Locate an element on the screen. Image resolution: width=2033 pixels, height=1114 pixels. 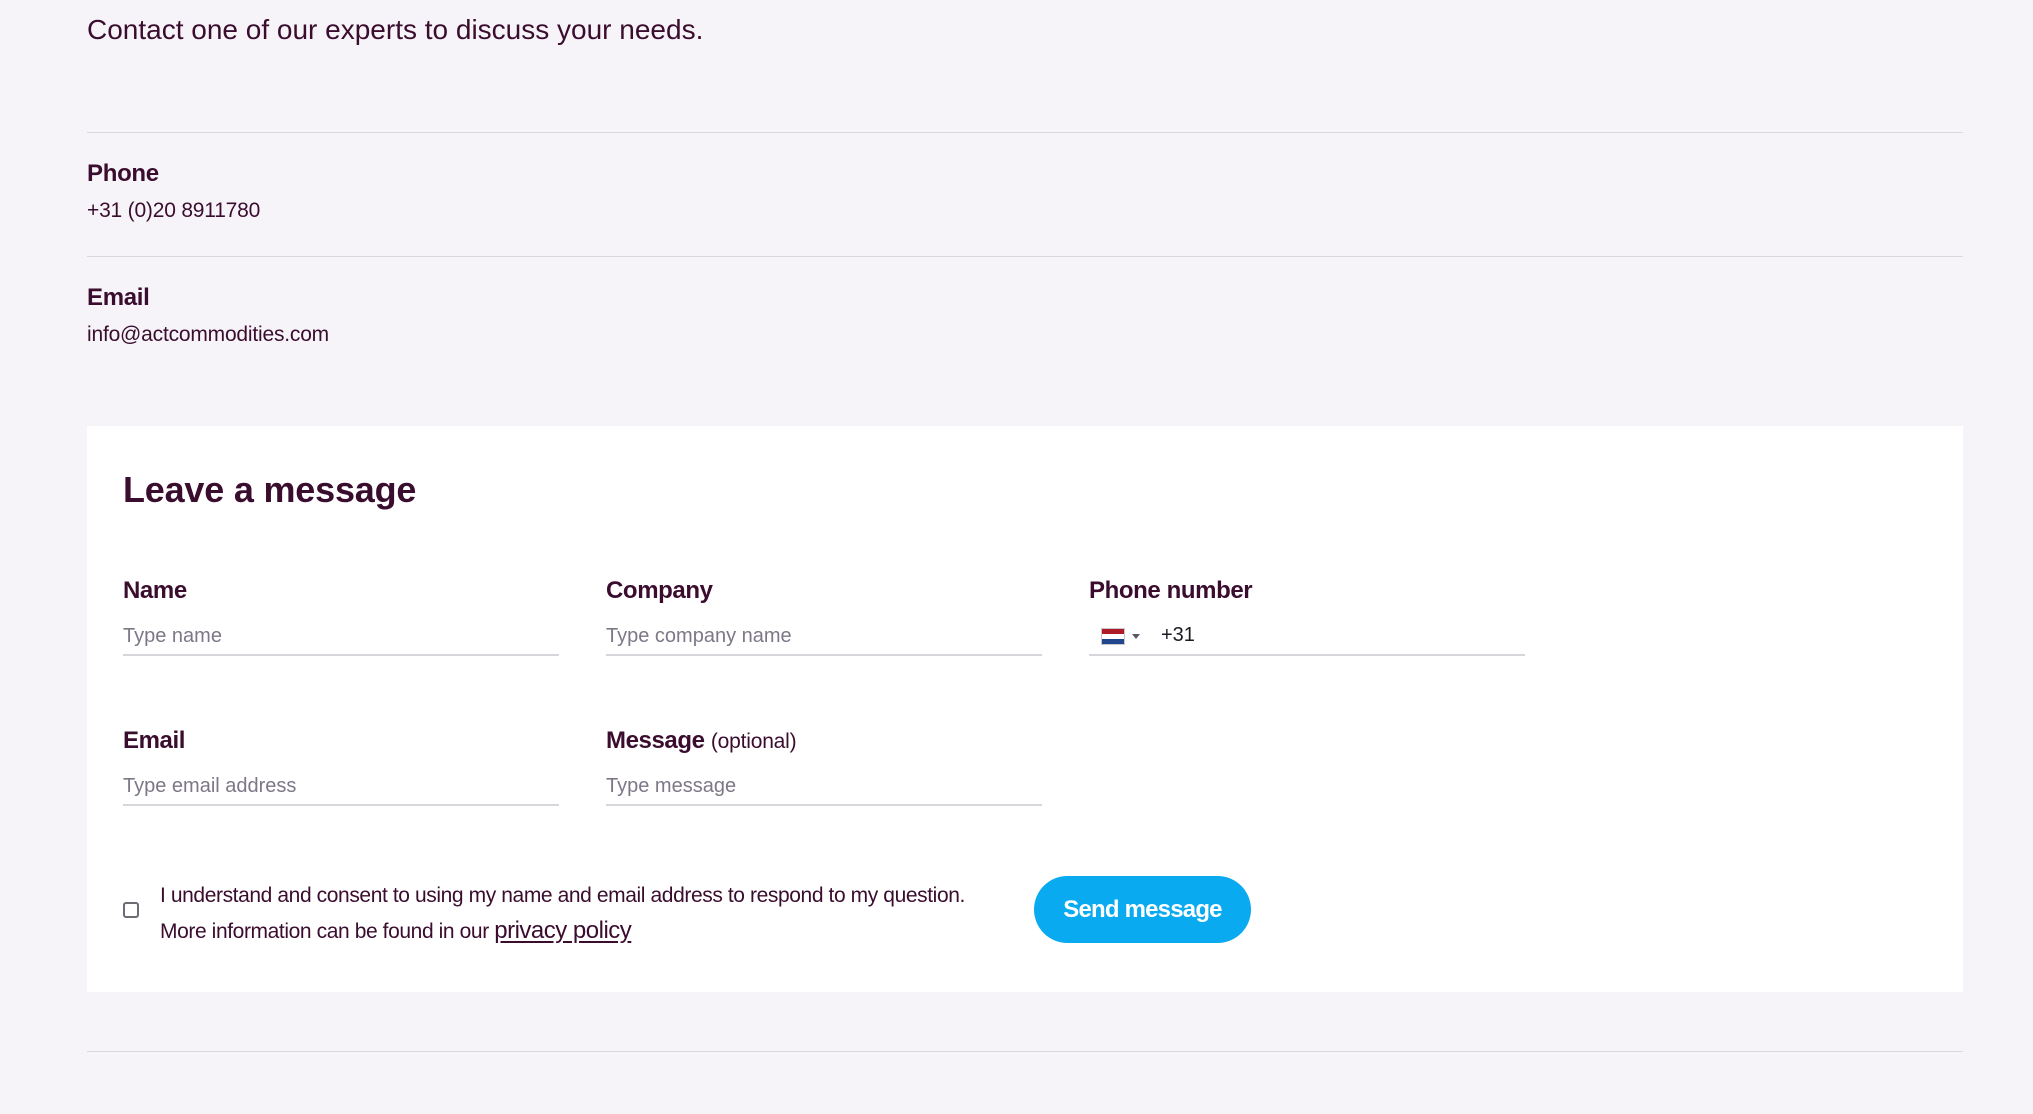
name-input is located at coordinates (341, 637).